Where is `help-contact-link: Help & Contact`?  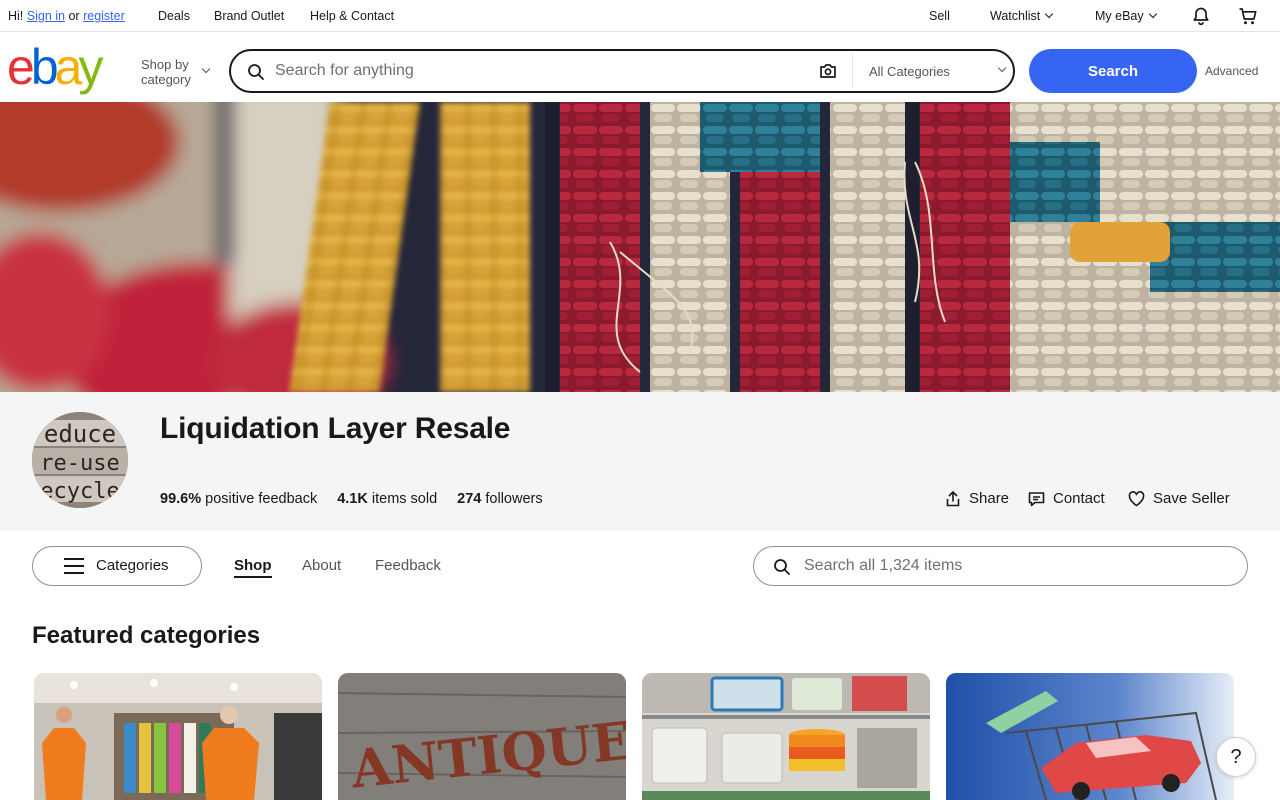
help-contact-link: Help & Contact is located at coordinates (352, 16).